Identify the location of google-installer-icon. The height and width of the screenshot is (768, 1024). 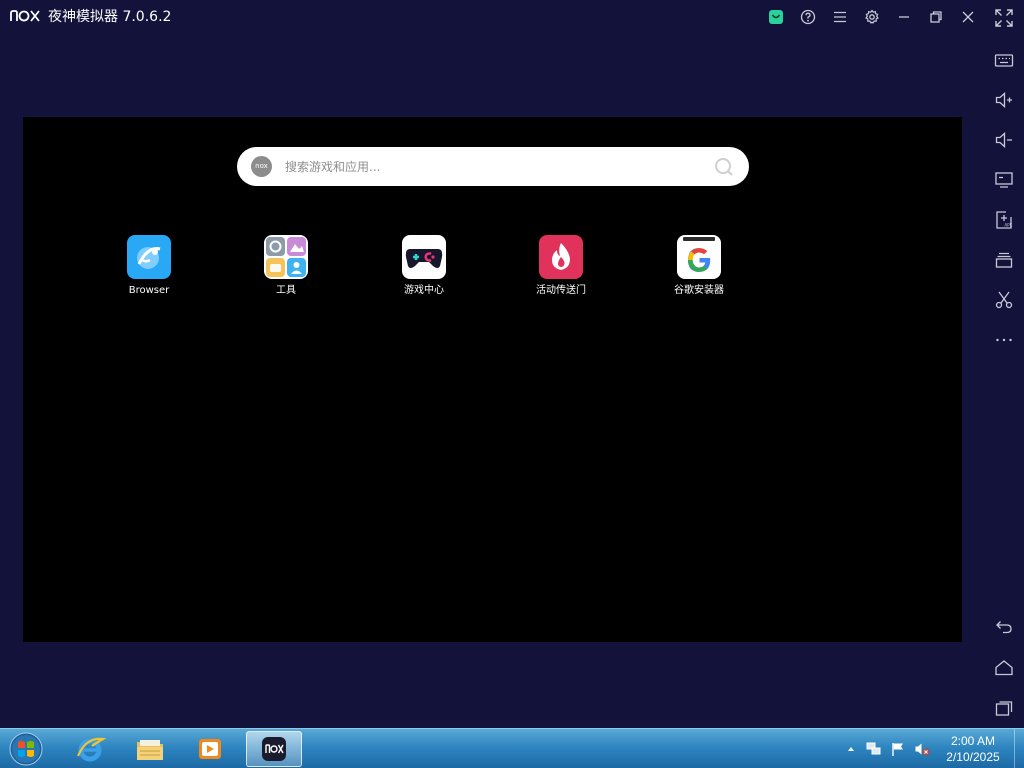
(699, 257).